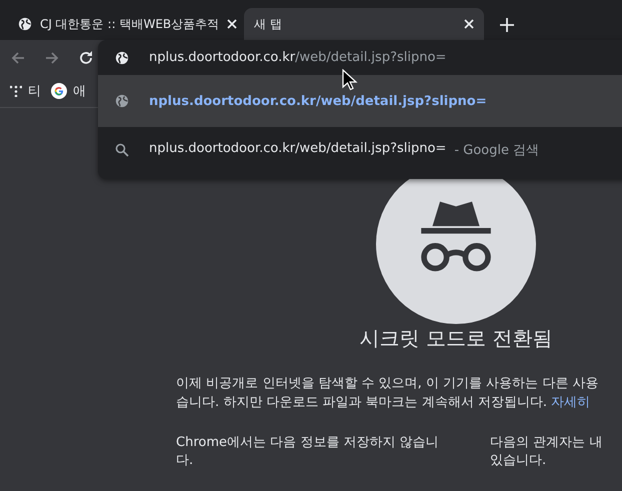 This screenshot has width=622, height=491. I want to click on search-icon, so click(122, 150).